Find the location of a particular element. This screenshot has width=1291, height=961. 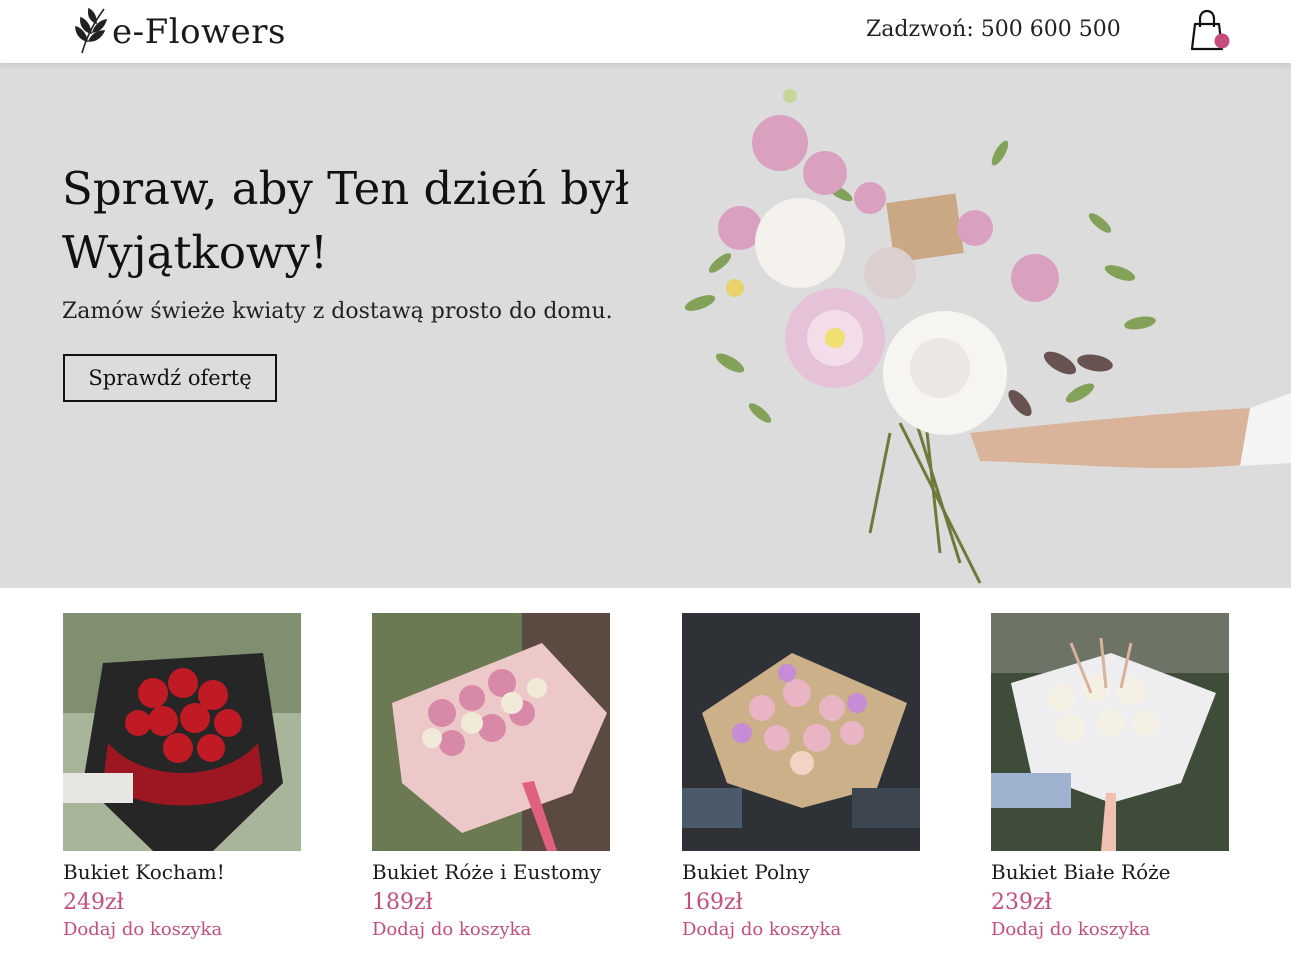

logo-text: e-Flowers is located at coordinates (199, 32).